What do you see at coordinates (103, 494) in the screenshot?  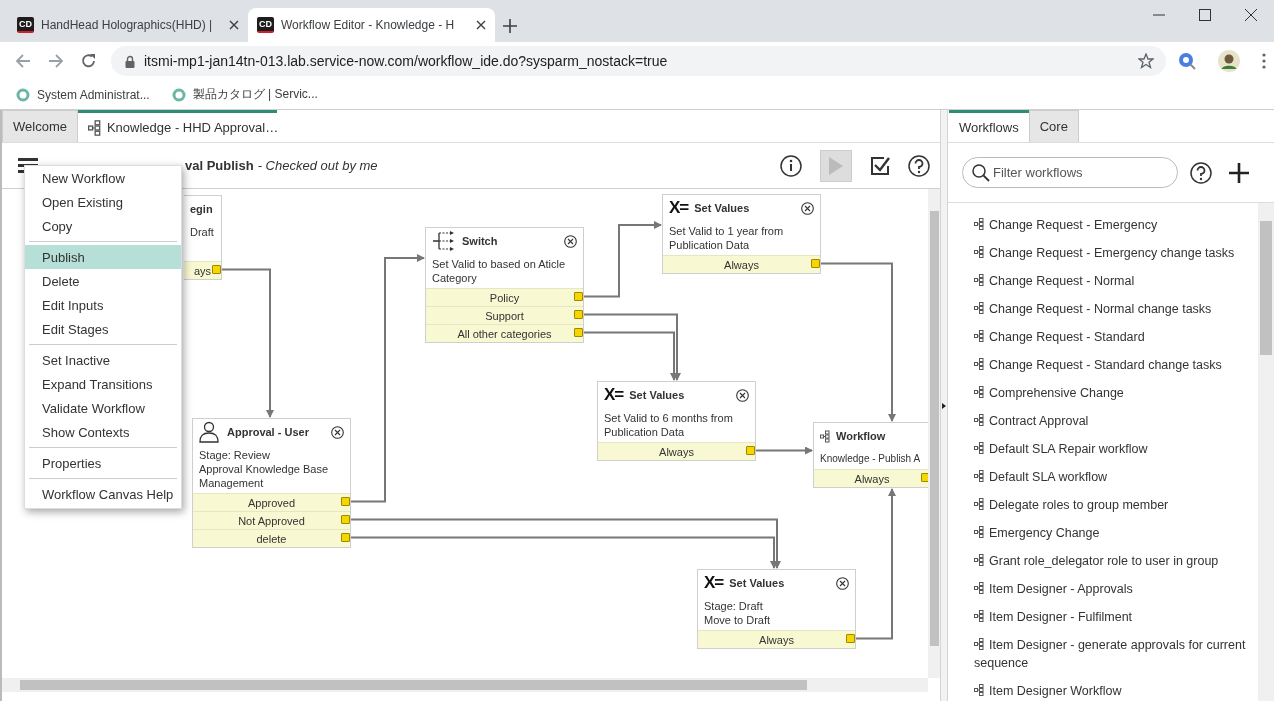 I see `menu-item: Workflow Canvas Help` at bounding box center [103, 494].